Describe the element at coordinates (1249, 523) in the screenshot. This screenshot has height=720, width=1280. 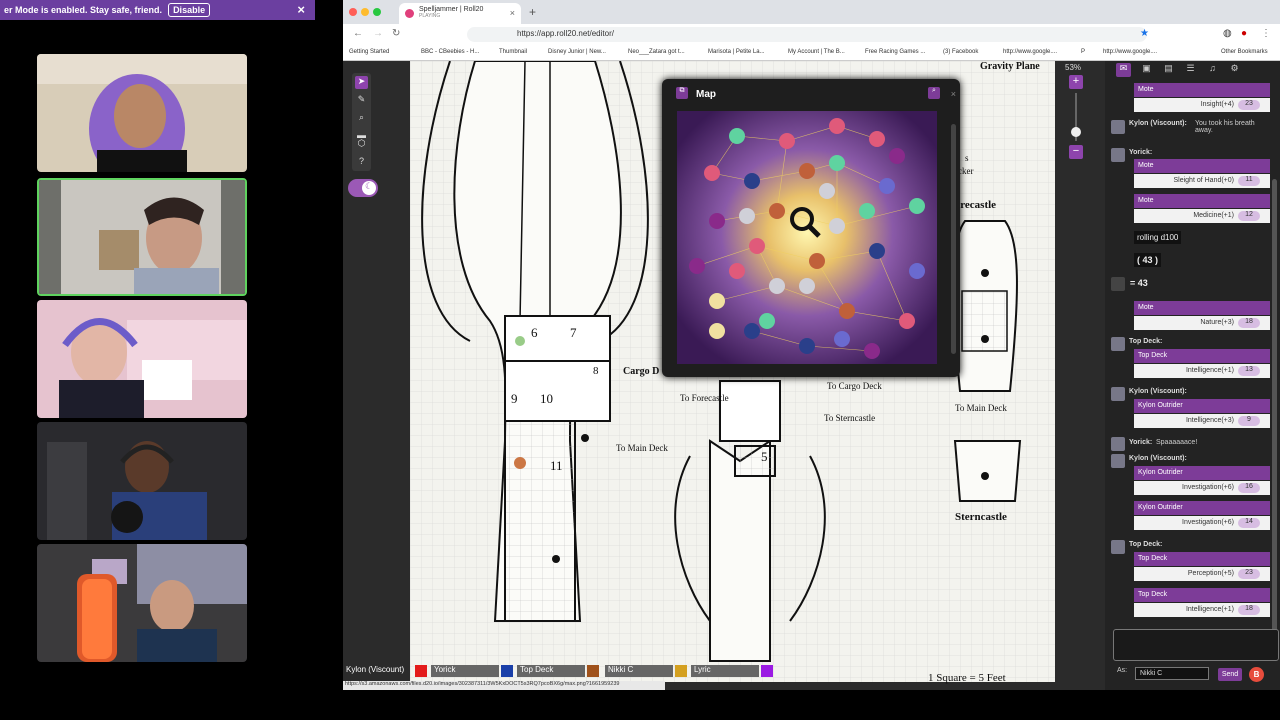
I see `roll-value: 14` at that location.